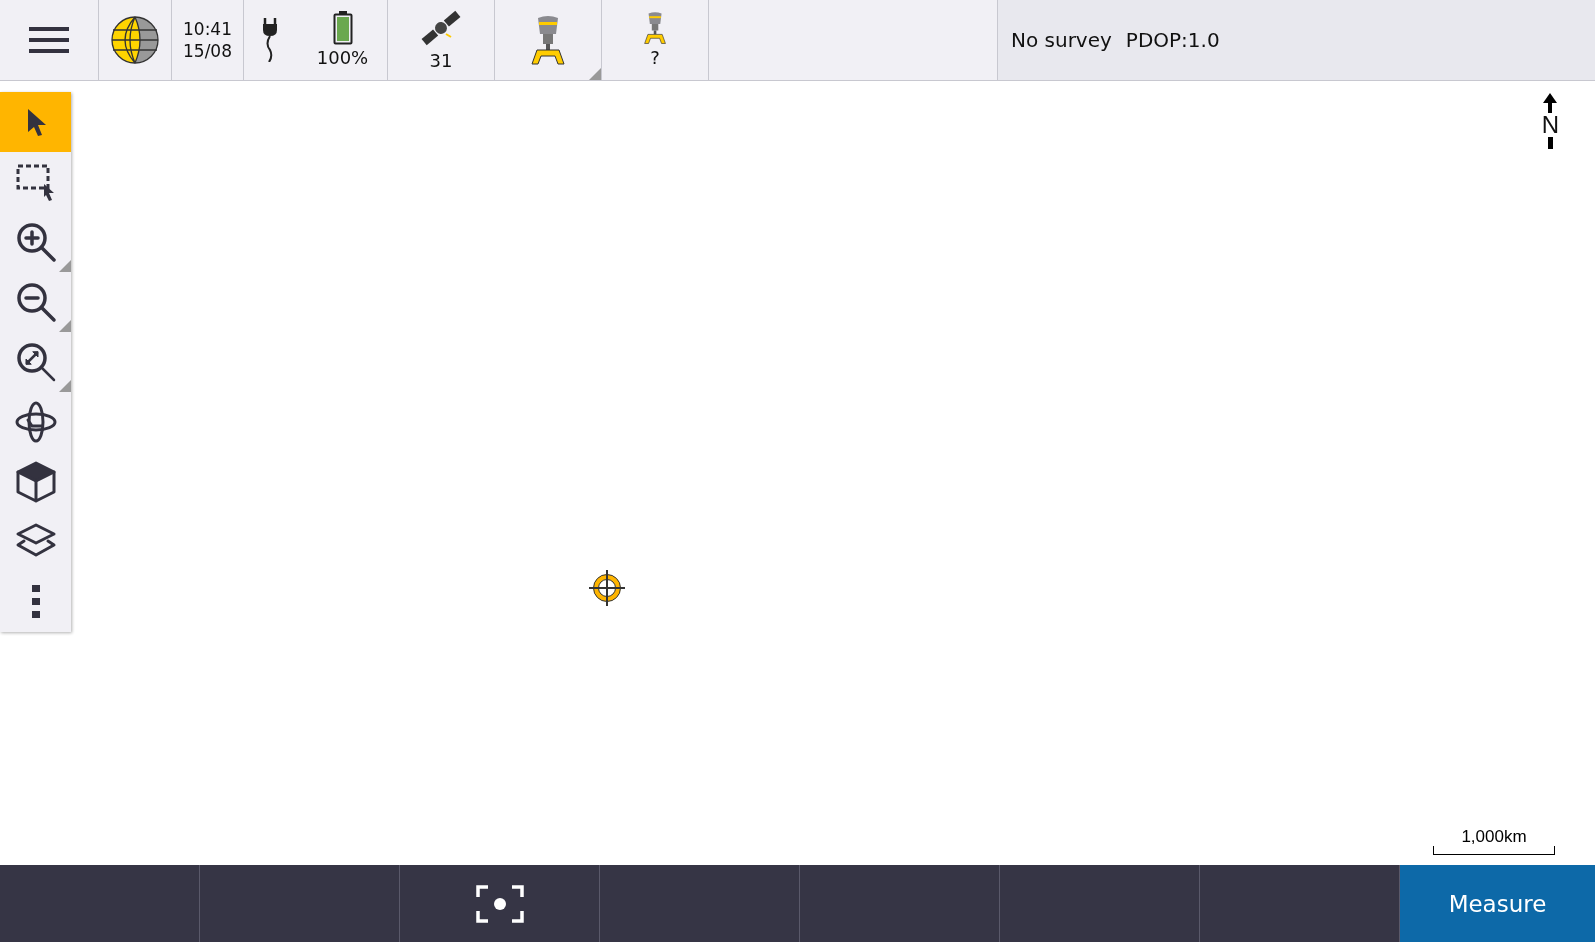 The image size is (1595, 942). What do you see at coordinates (1494, 838) in the screenshot?
I see `scale-label: 1,000km` at bounding box center [1494, 838].